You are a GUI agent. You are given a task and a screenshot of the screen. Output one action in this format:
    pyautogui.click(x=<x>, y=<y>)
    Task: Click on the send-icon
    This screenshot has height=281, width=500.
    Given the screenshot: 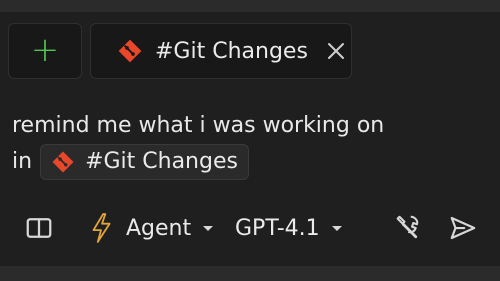 What is the action you would take?
    pyautogui.click(x=463, y=228)
    